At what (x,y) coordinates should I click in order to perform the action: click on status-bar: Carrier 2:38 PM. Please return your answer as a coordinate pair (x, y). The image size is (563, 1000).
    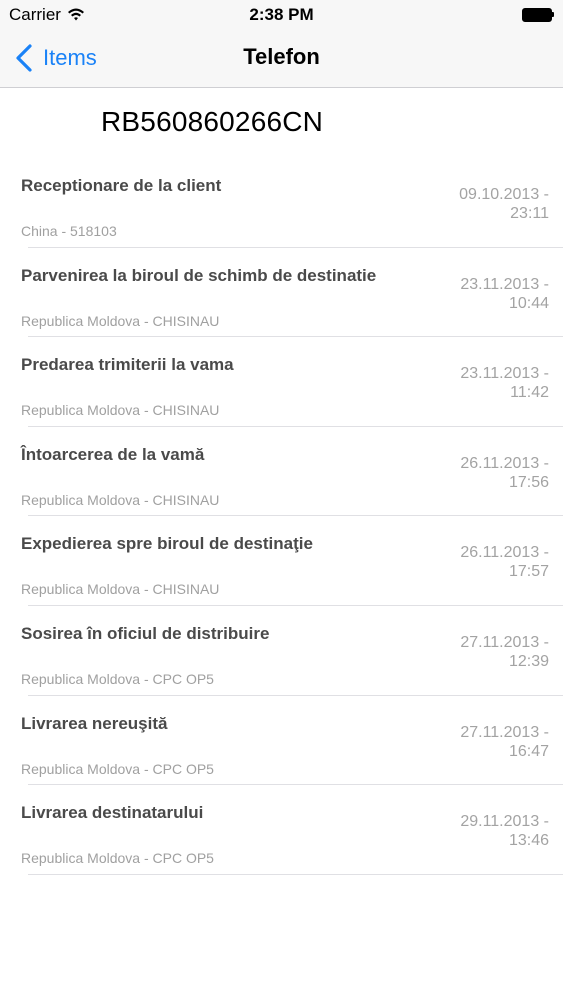
    Looking at the image, I should click on (281, 15).